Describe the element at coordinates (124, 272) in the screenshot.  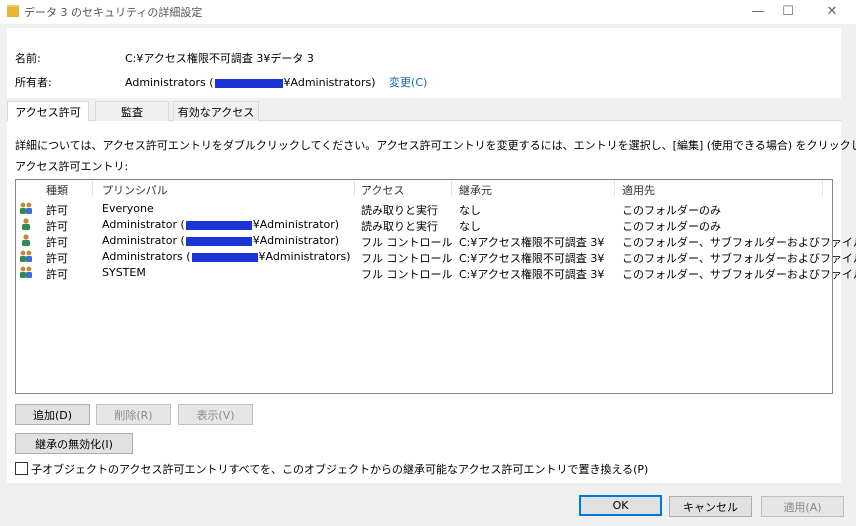
I see `cell-principal: SYSTEM` at that location.